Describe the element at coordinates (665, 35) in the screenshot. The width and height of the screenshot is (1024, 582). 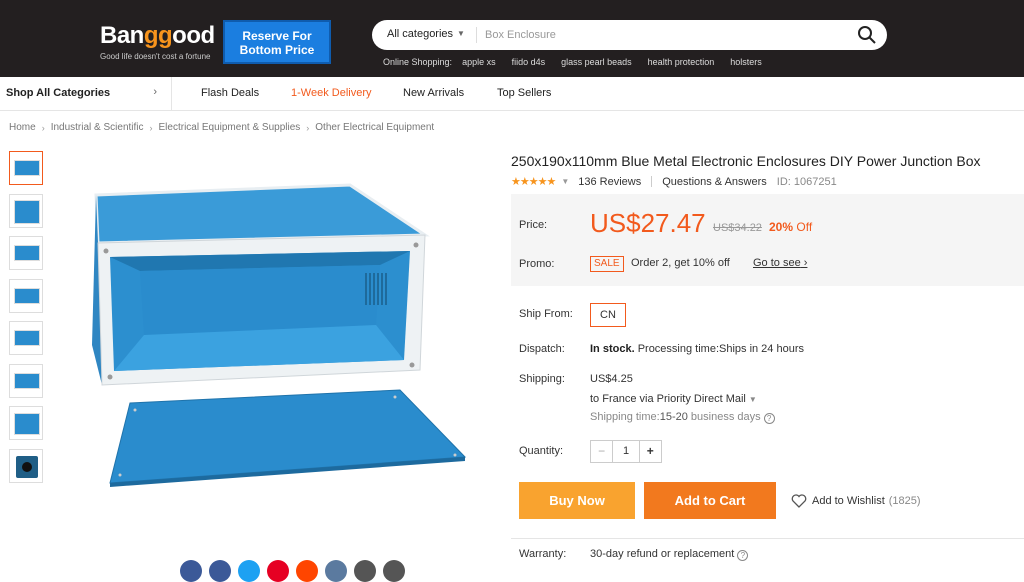
I see `search-input` at that location.